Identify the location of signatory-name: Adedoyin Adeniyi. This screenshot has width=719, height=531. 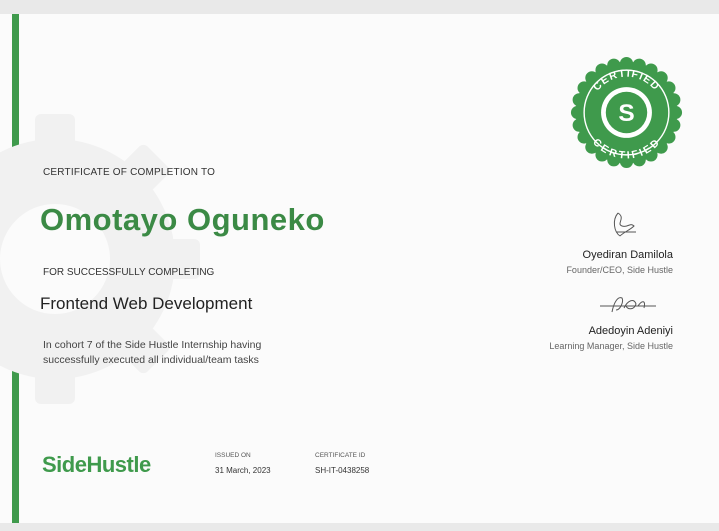
(630, 331).